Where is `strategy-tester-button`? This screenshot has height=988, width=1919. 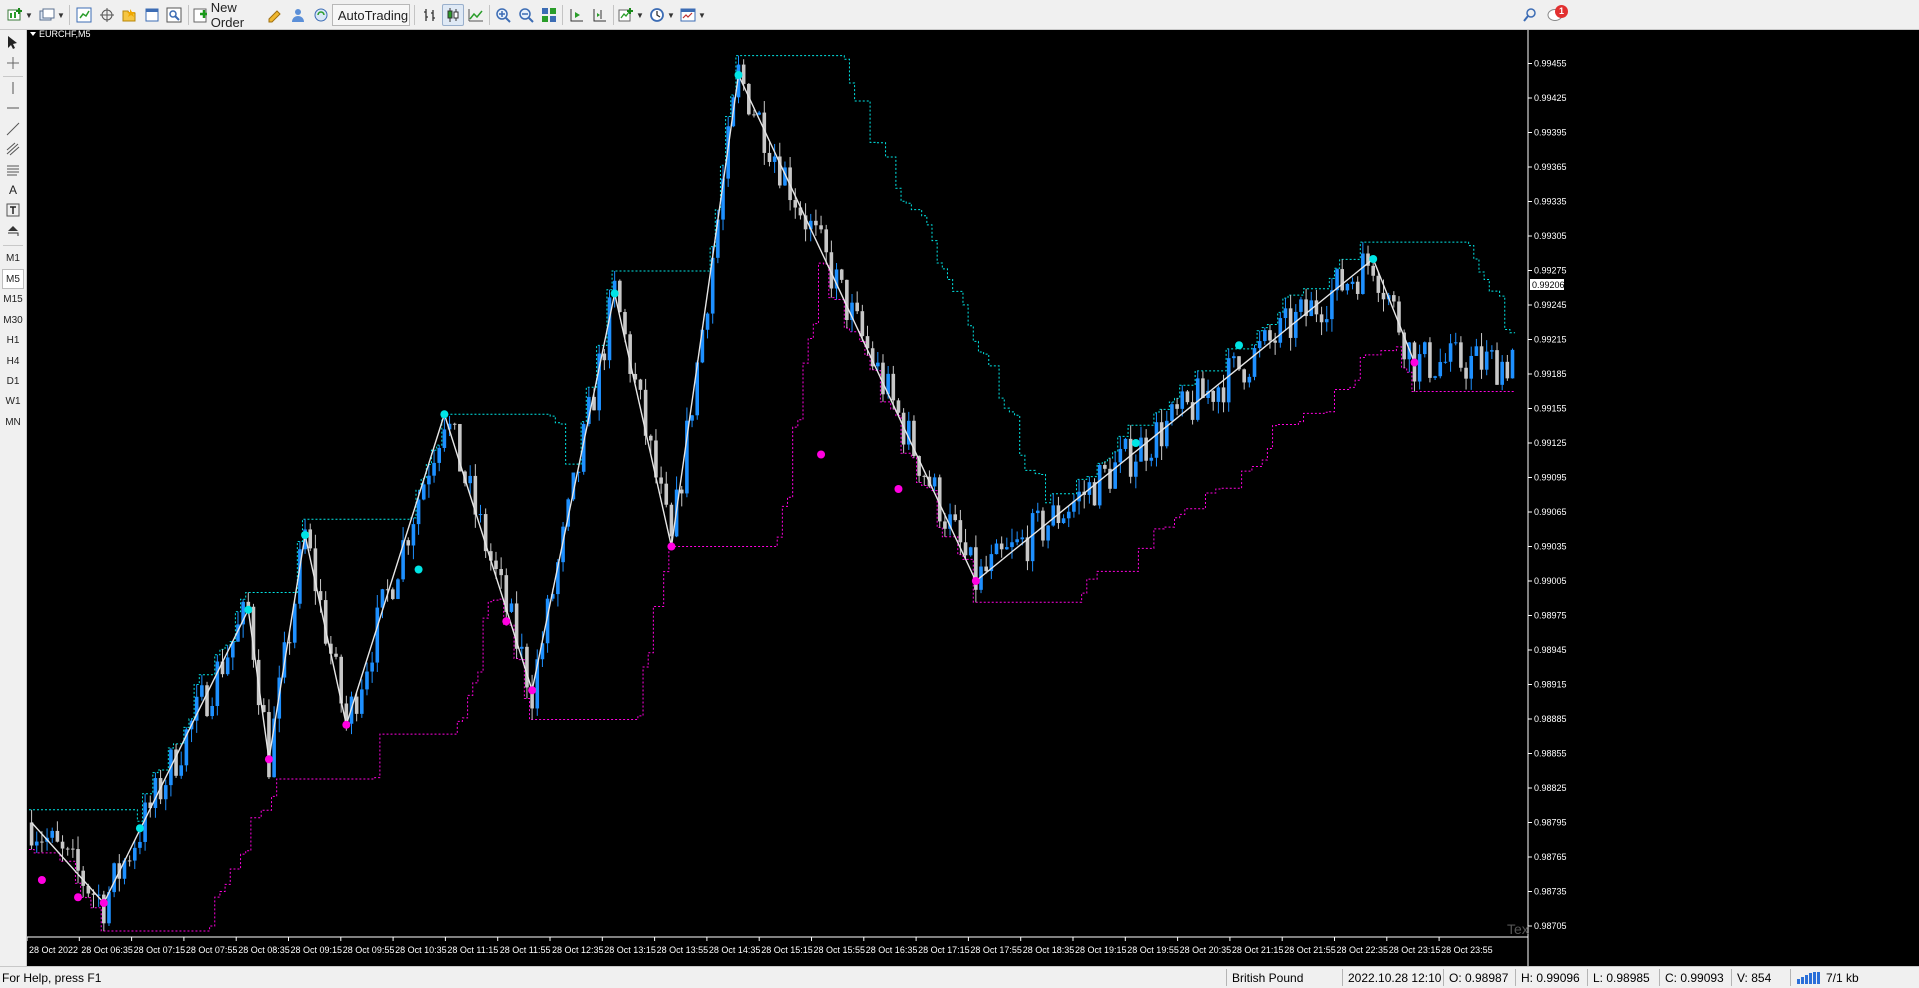 strategy-tester-button is located at coordinates (174, 15).